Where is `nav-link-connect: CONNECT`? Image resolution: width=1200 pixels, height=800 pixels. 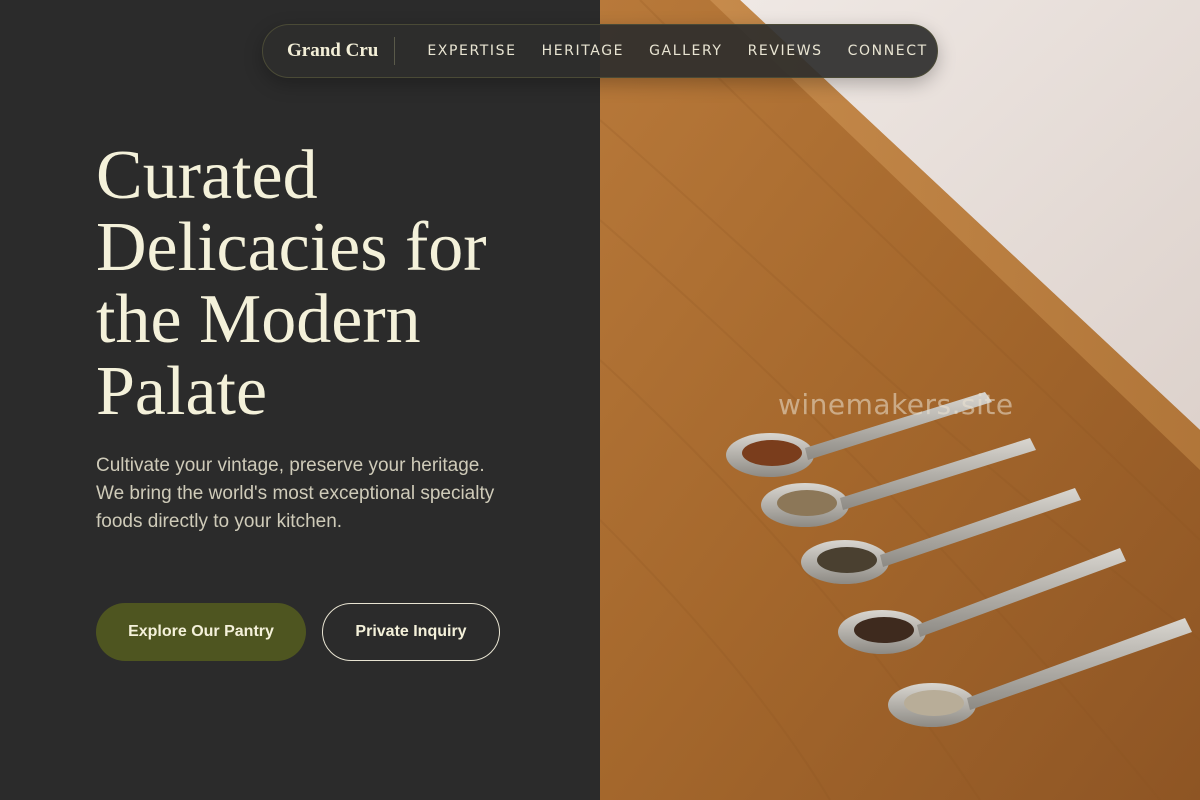
nav-link-connect: CONNECT is located at coordinates (888, 51).